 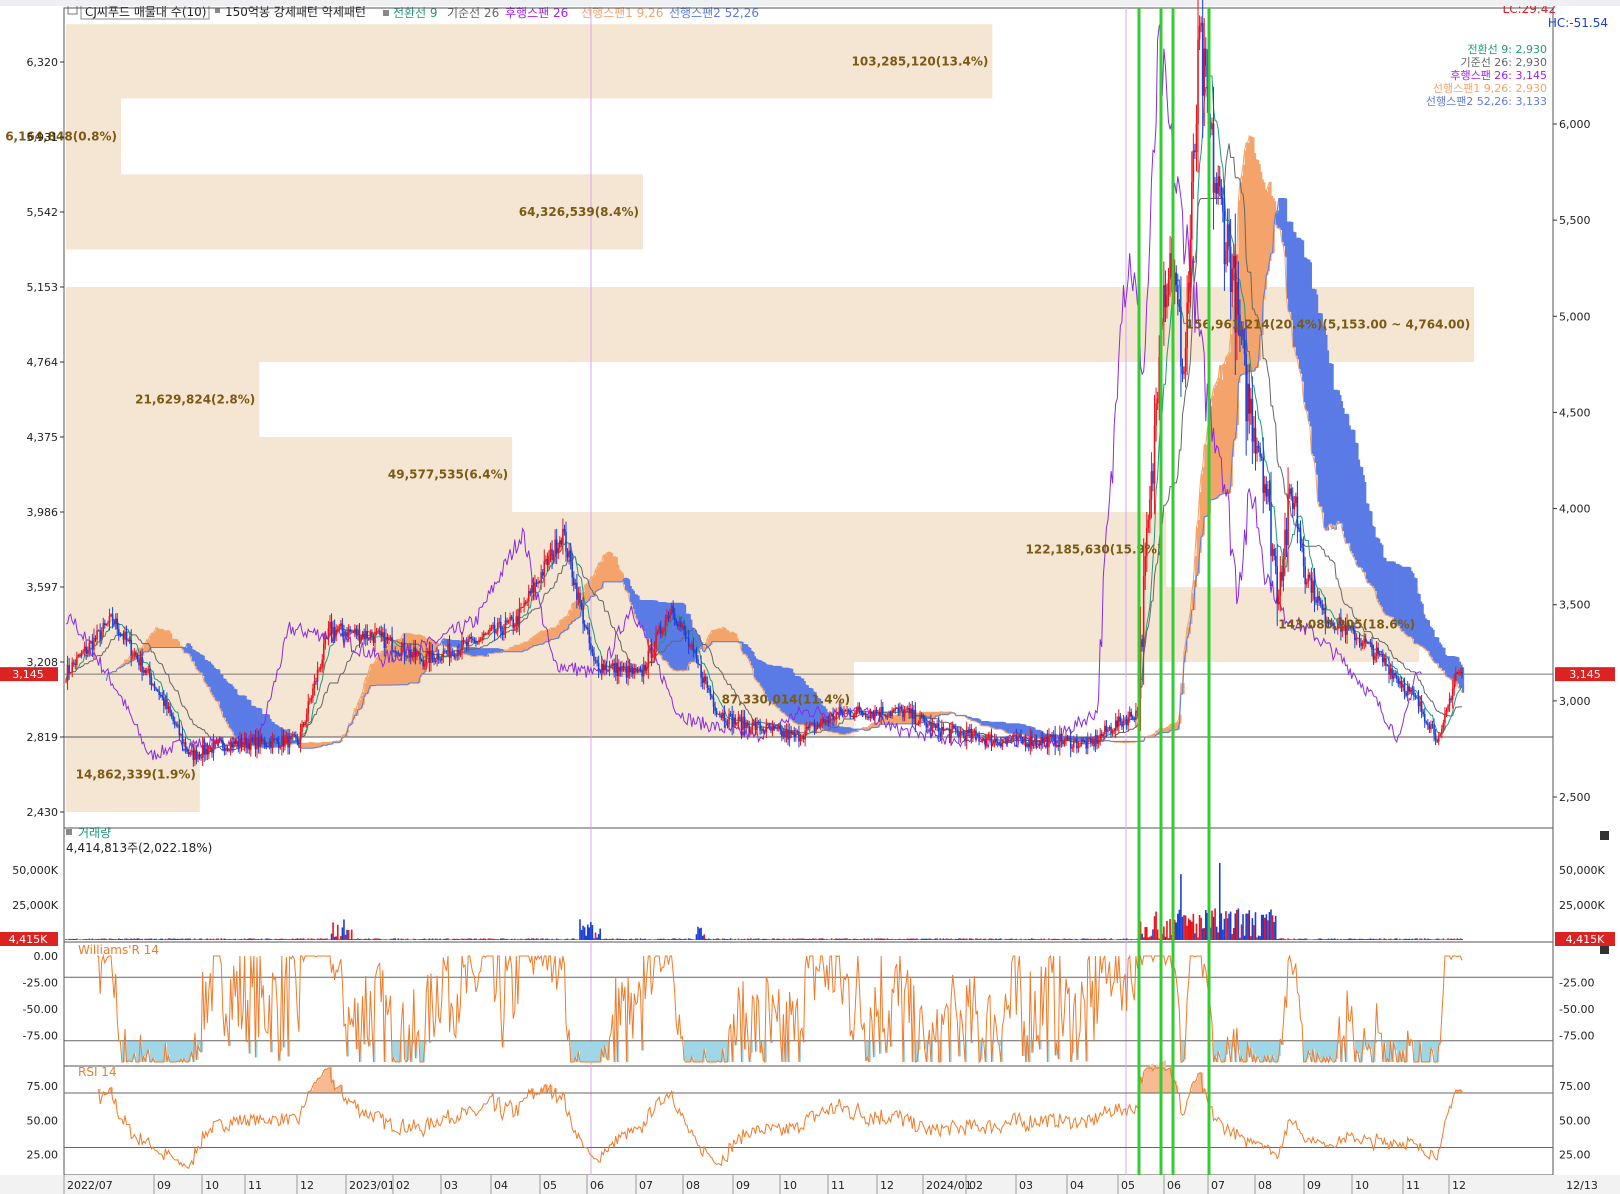 I want to click on volume-profile-label: 156,961,214(20.4%)(5,153.00 ~ 4,764.00), so click(x=1328, y=325).